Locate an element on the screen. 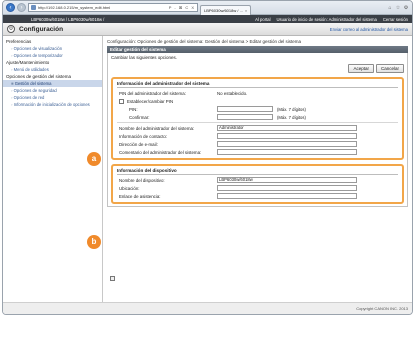 The image size is (415, 360). sidebar-item-system-management: ■ Gestión del sistema is located at coordinates (52, 83).